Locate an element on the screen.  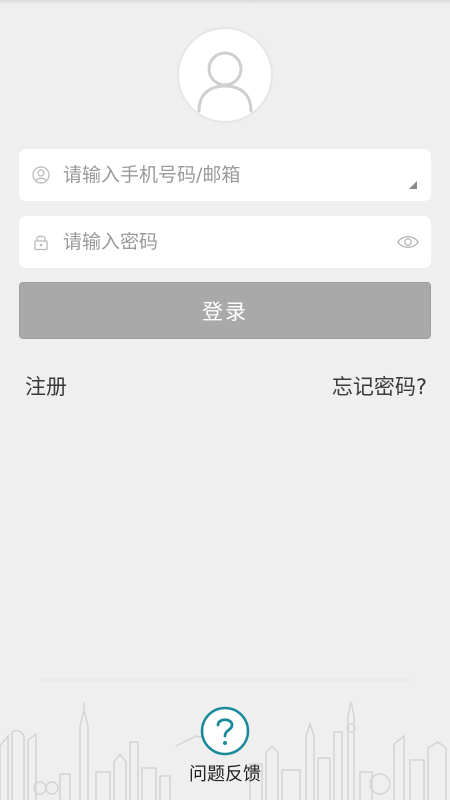
top-shadow is located at coordinates (225, 2).